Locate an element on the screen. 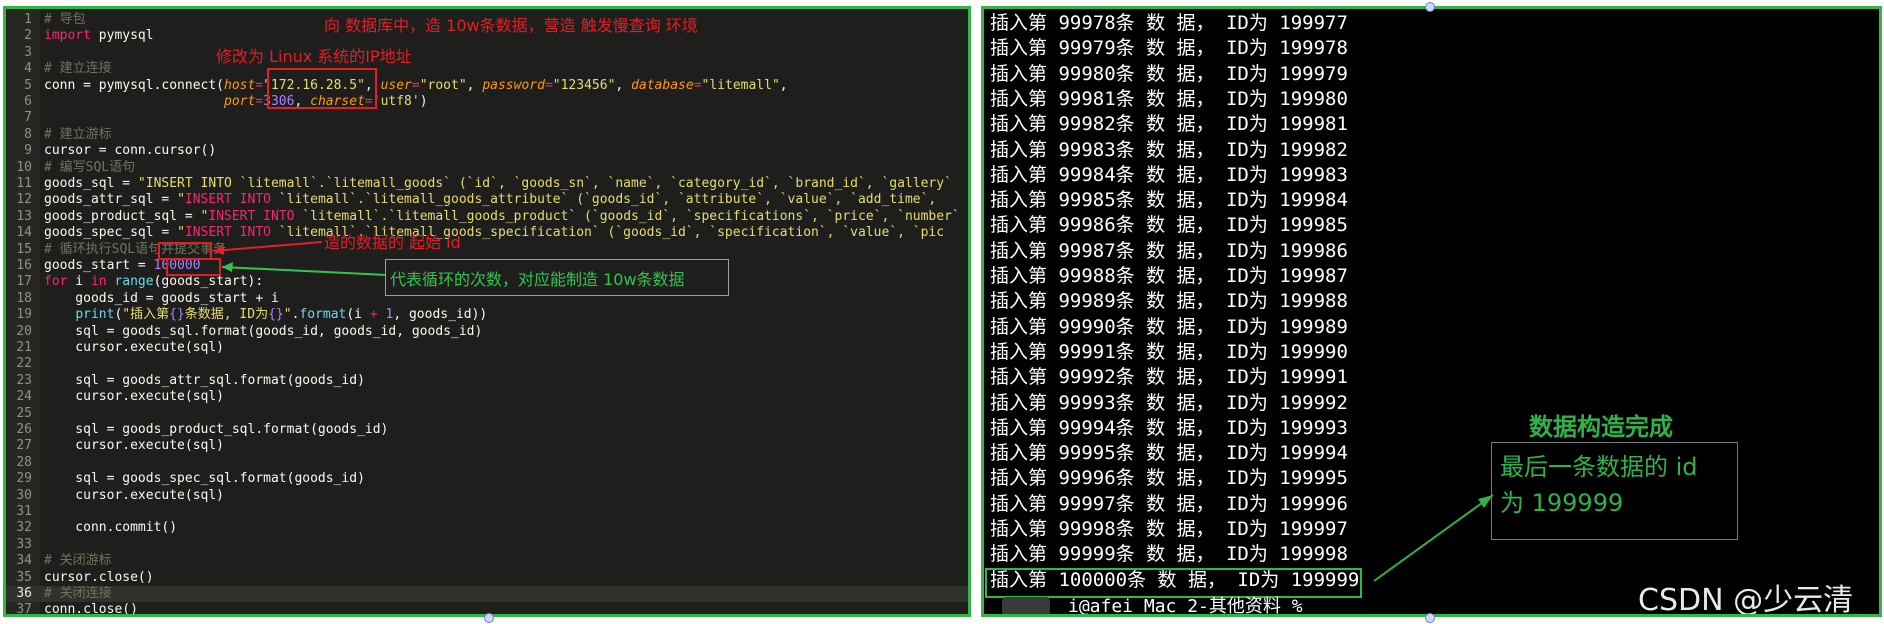 The height and width of the screenshot is (624, 1884). arrow-head-loop is located at coordinates (227, 267).